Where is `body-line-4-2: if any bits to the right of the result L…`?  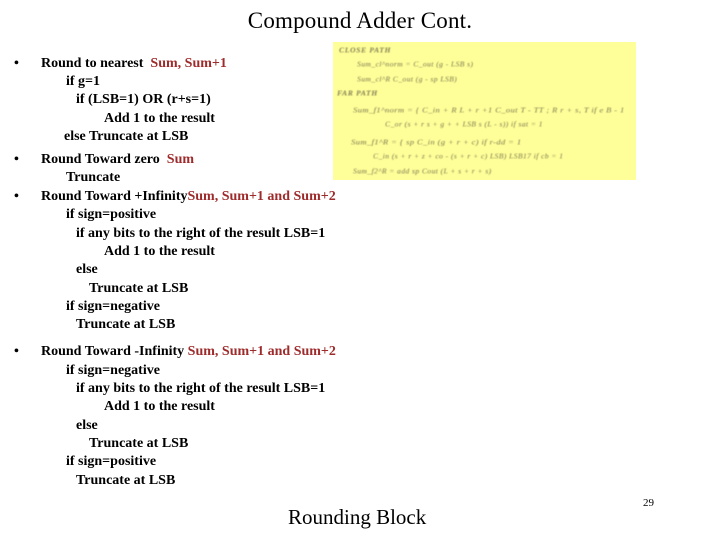
body-line-4-2: if any bits to the right of the result L… is located at coordinates (201, 388).